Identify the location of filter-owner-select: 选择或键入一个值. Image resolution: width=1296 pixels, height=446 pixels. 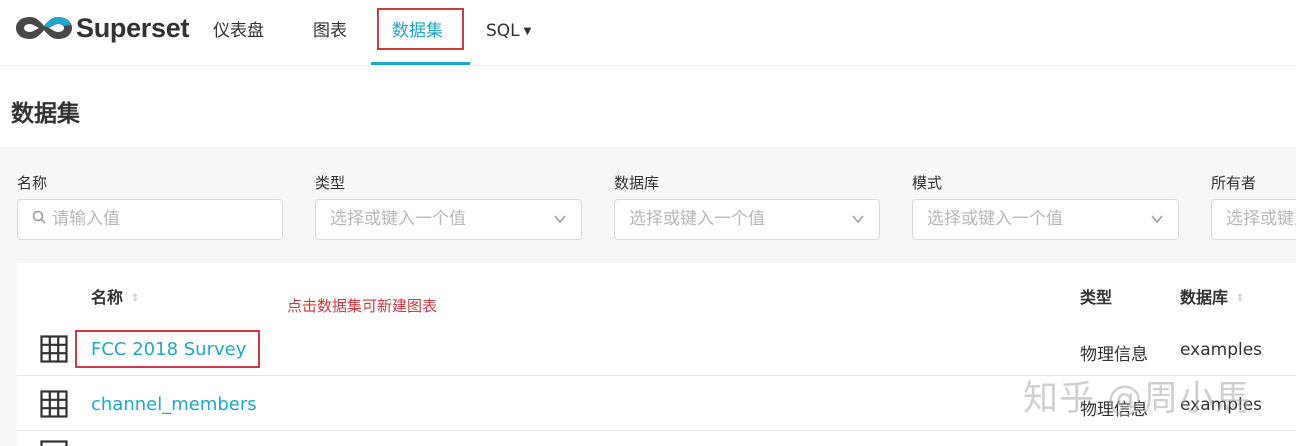
(1253, 219).